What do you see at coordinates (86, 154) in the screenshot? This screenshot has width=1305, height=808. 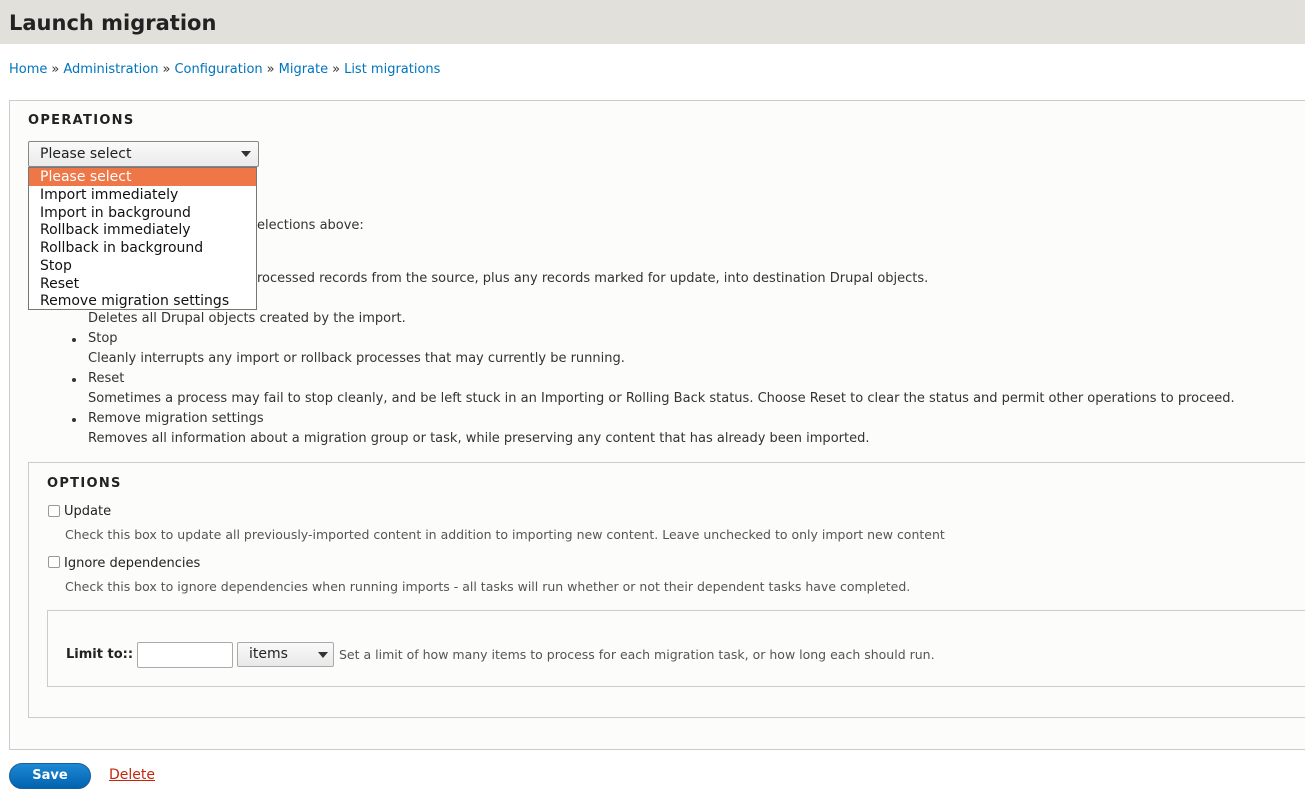 I see `operations-select-value: Please select` at bounding box center [86, 154].